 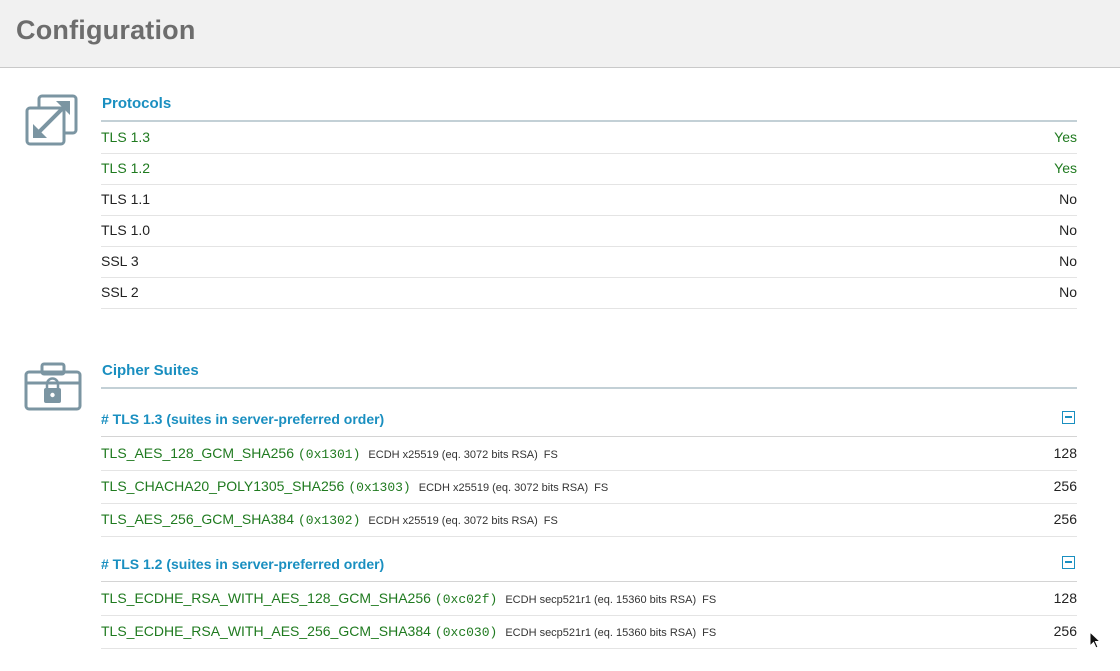 I want to click on protocols-title: Protocols, so click(x=137, y=103).